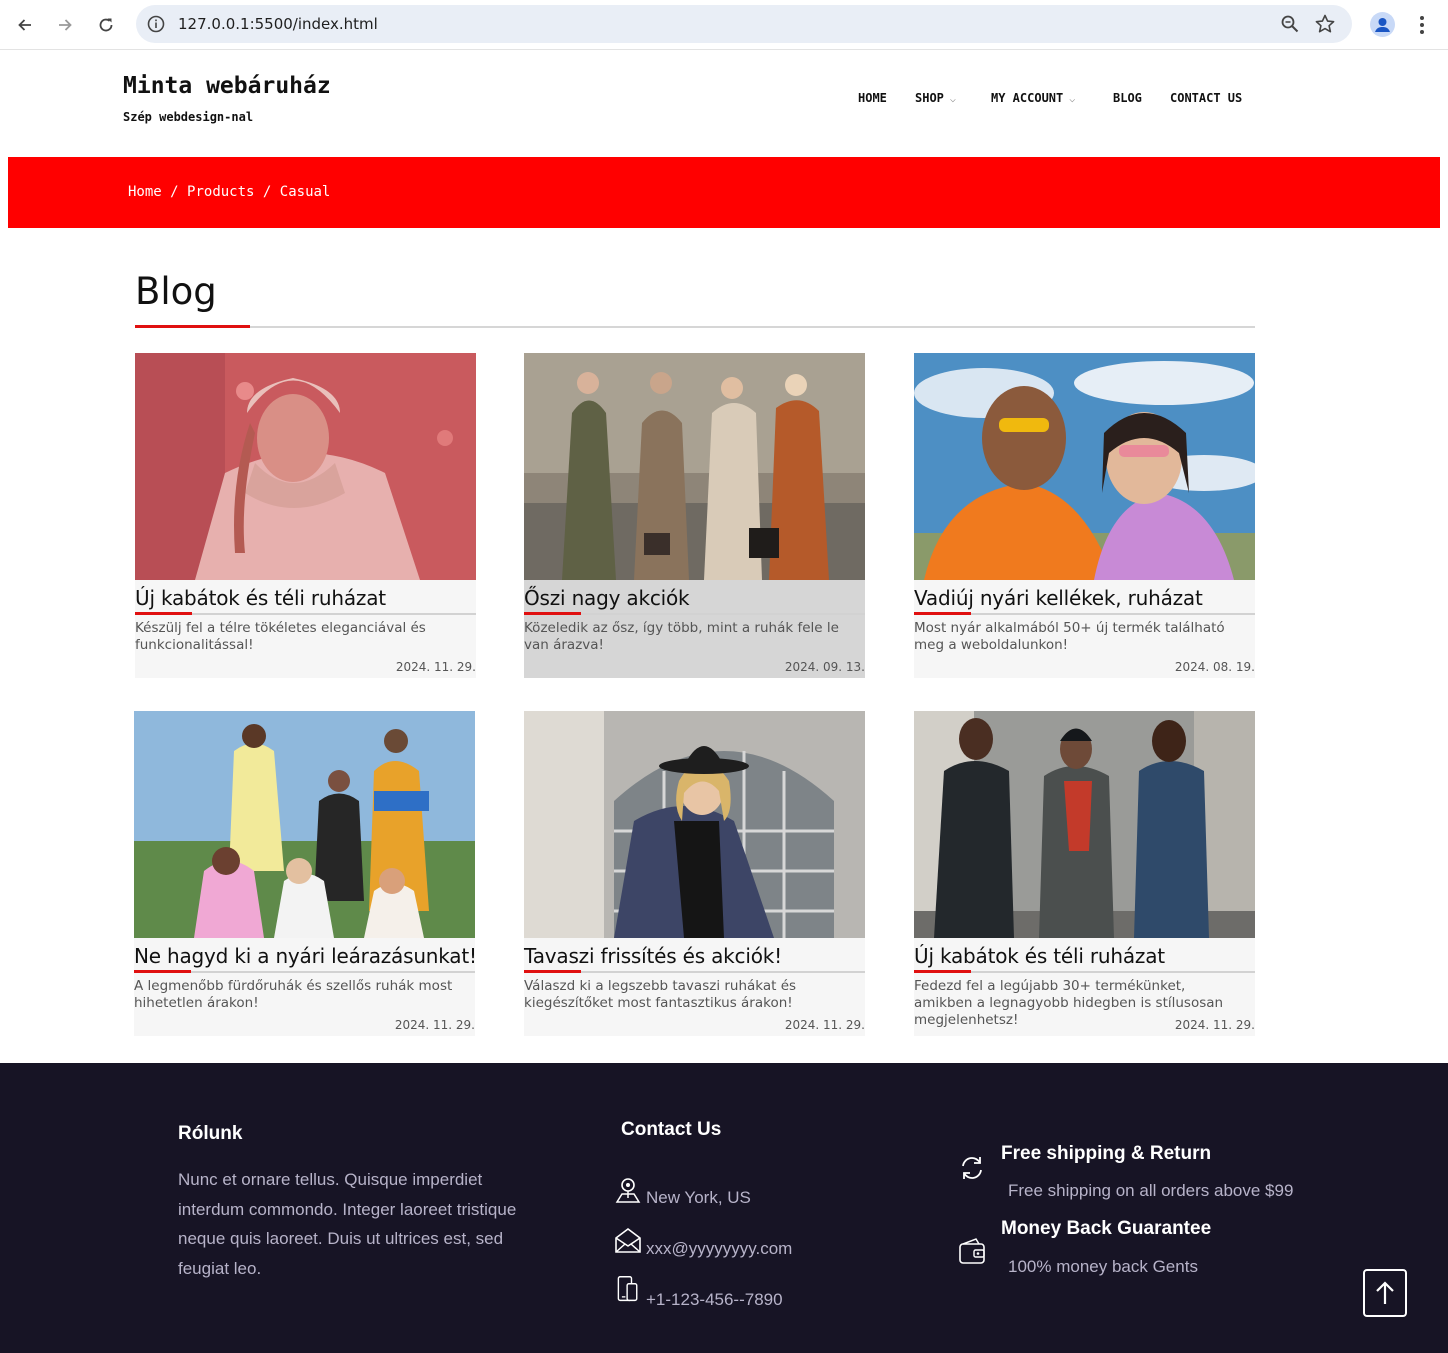  Describe the element at coordinates (1106, 1228) in the screenshot. I see `feature-guarantee-title: Money Back Guarantee` at that location.